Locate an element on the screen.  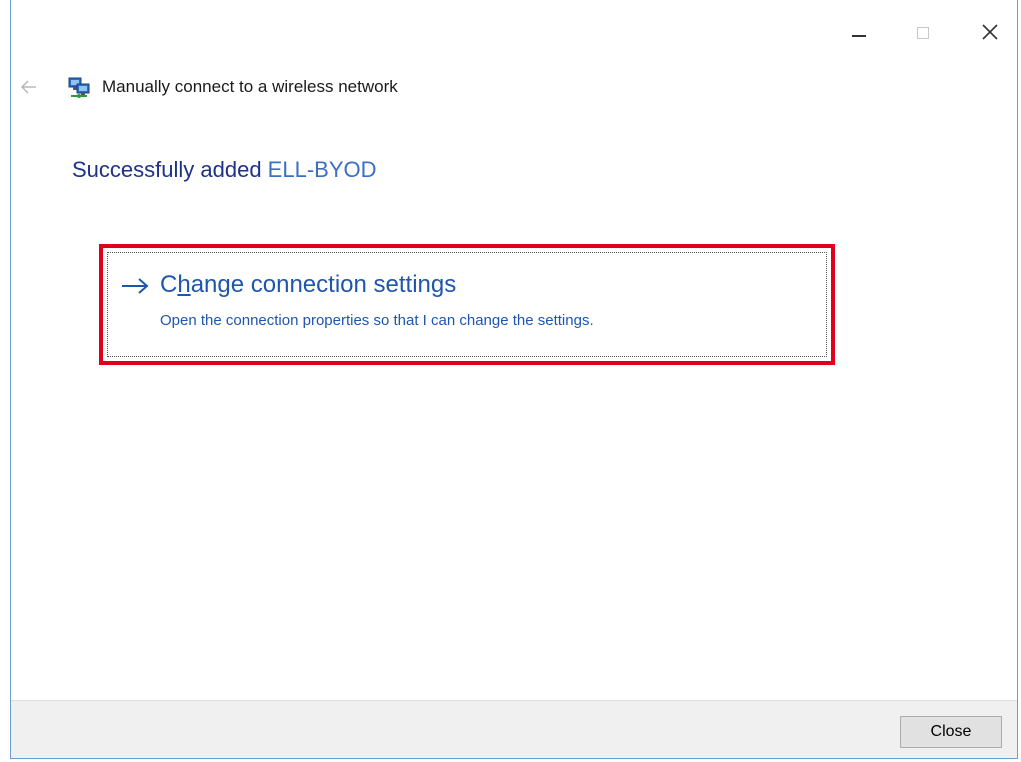
network-name: ELL-BYOD is located at coordinates (322, 169).